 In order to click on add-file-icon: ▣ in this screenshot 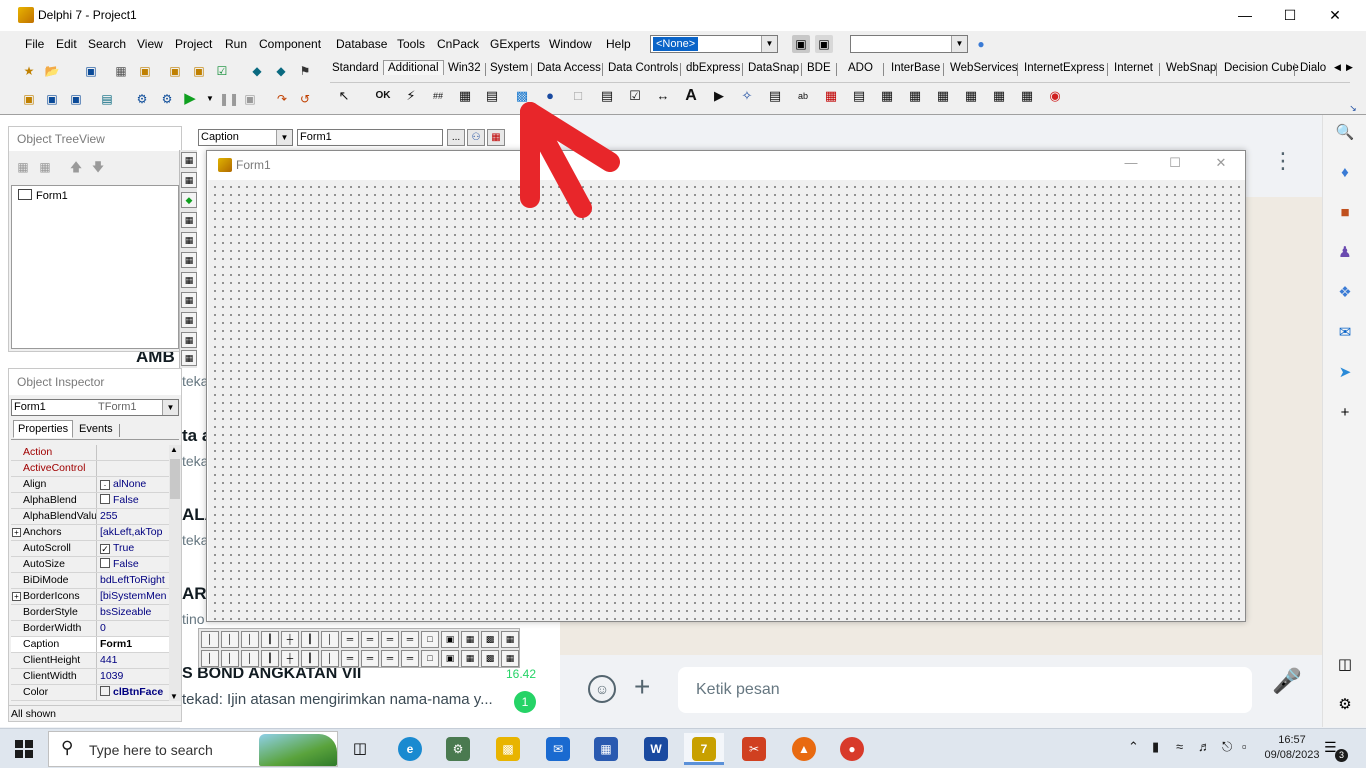, I will do `click(175, 71)`.